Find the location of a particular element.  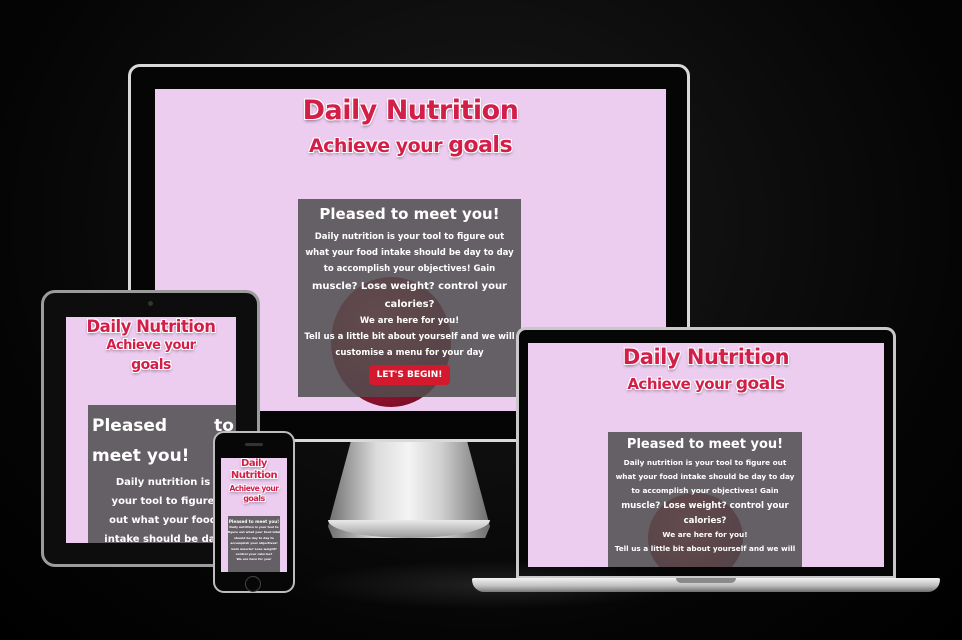

laptop-subtitle-main: Achieve your is located at coordinates (679, 384).